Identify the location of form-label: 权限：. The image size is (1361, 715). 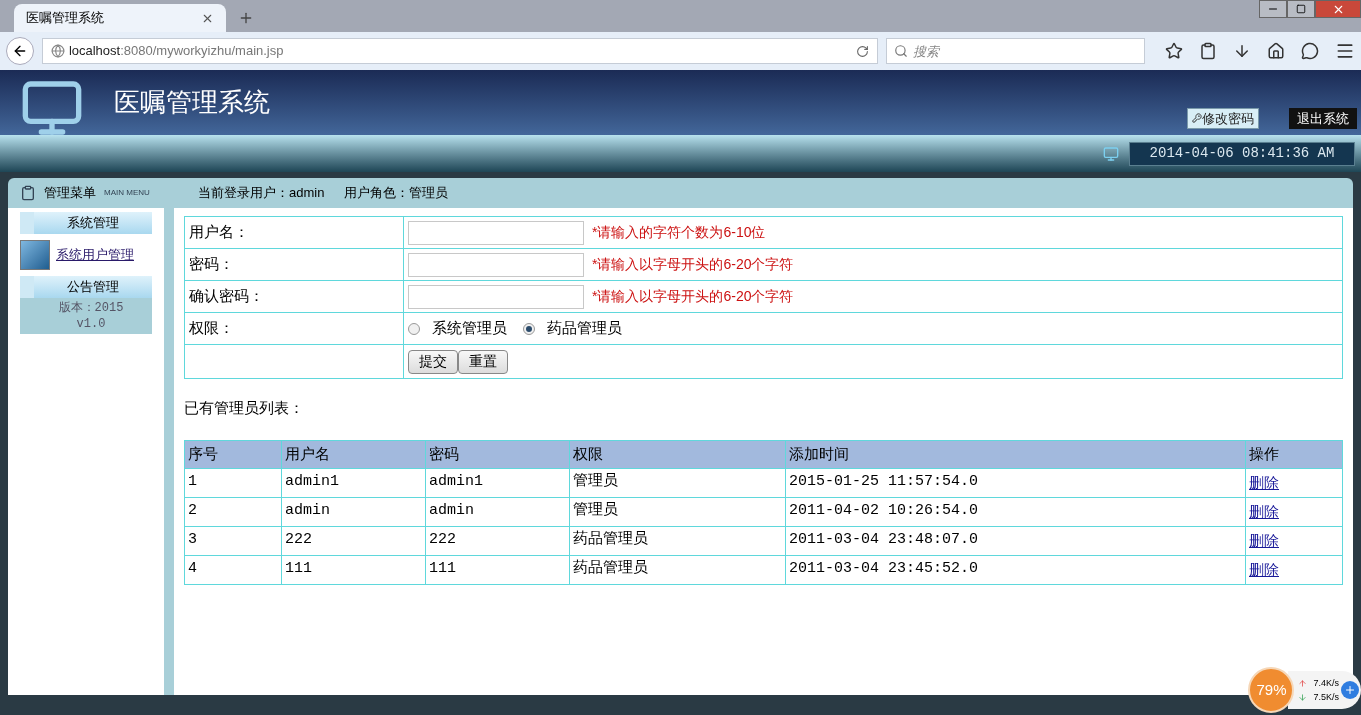
(211, 328).